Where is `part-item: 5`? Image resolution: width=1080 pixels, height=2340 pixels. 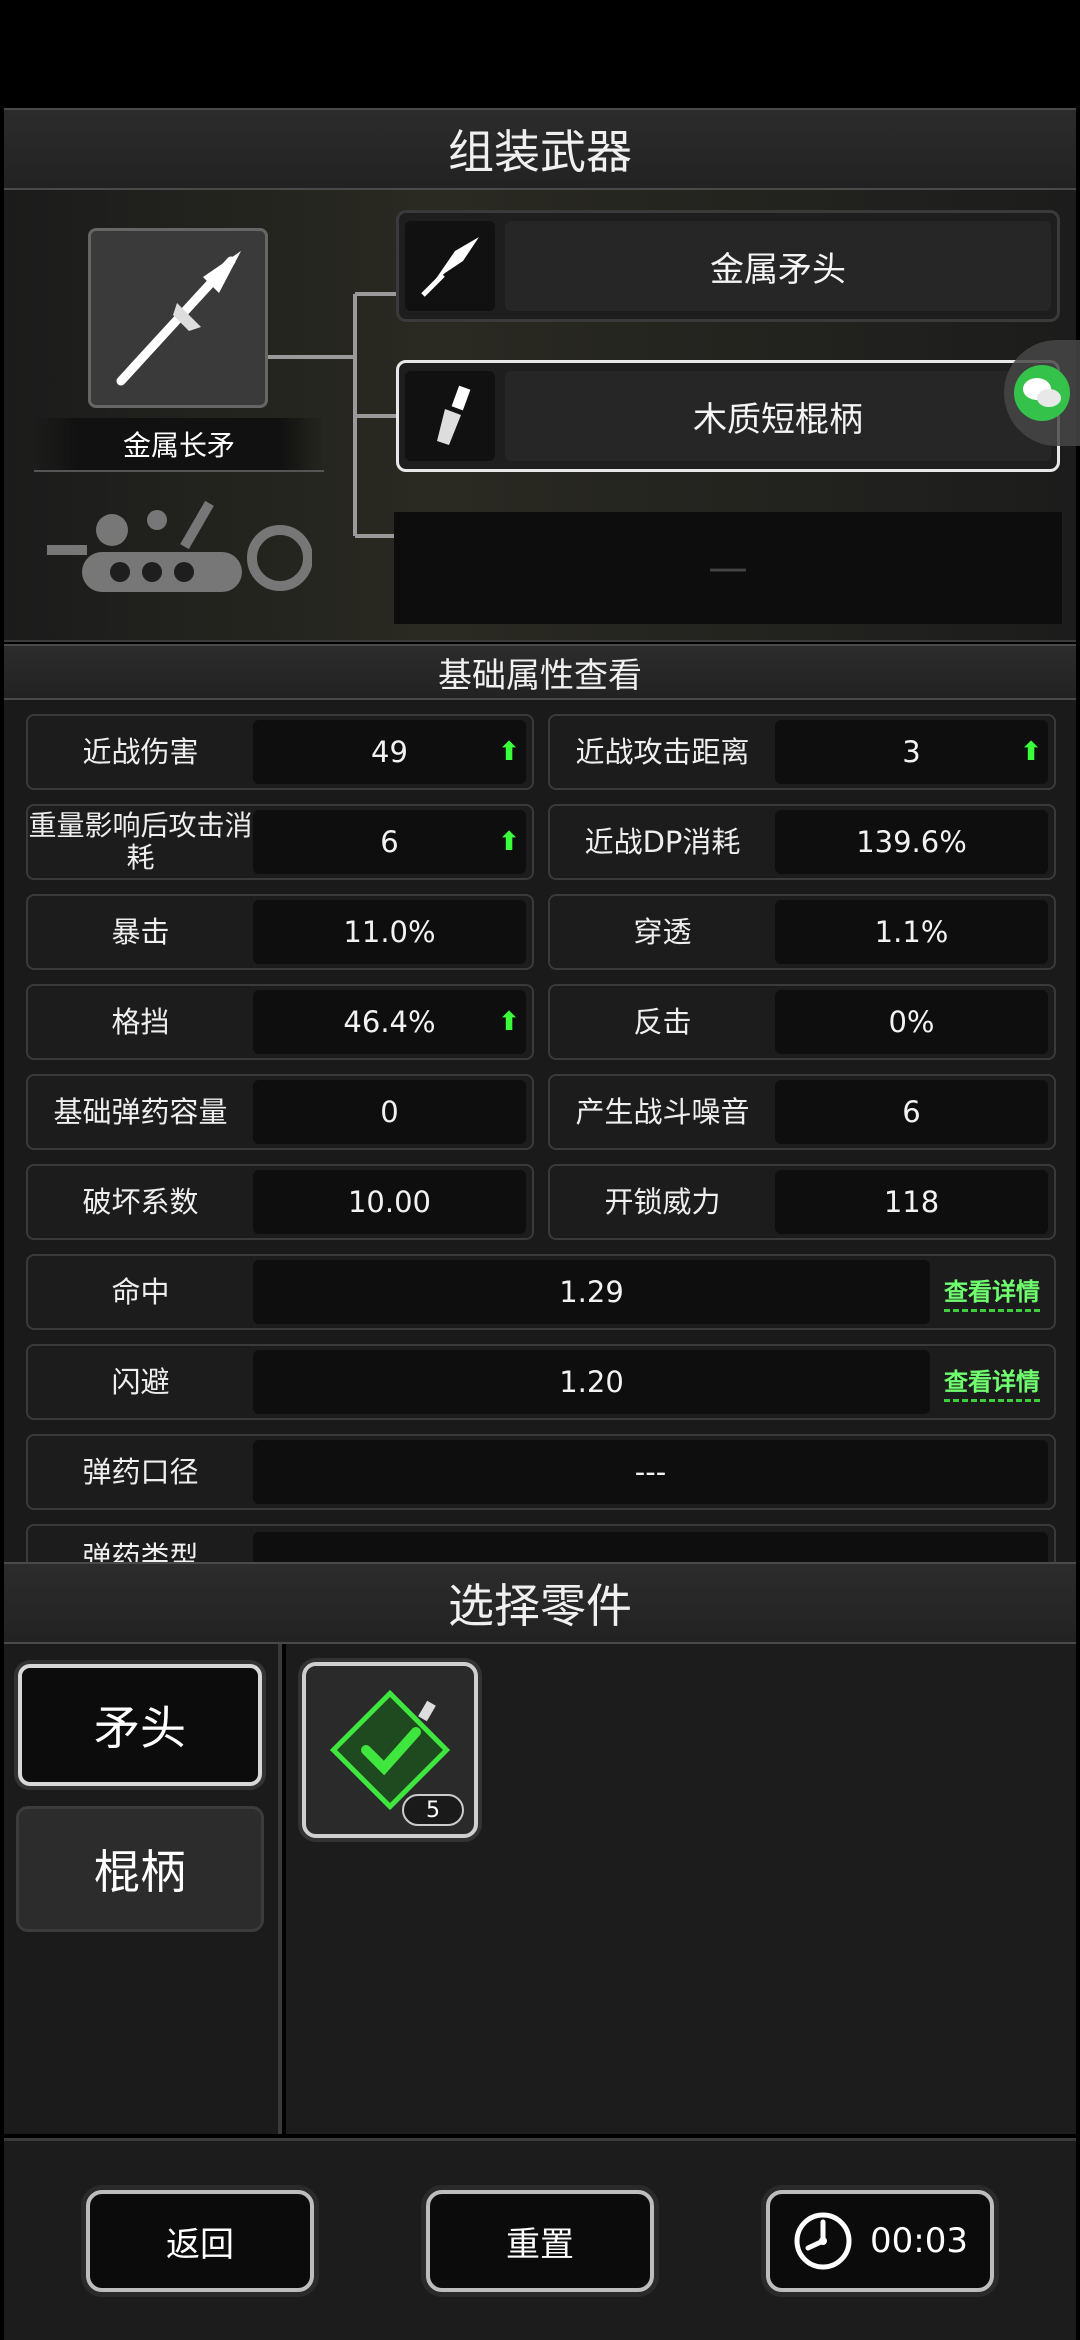 part-item: 5 is located at coordinates (390, 1750).